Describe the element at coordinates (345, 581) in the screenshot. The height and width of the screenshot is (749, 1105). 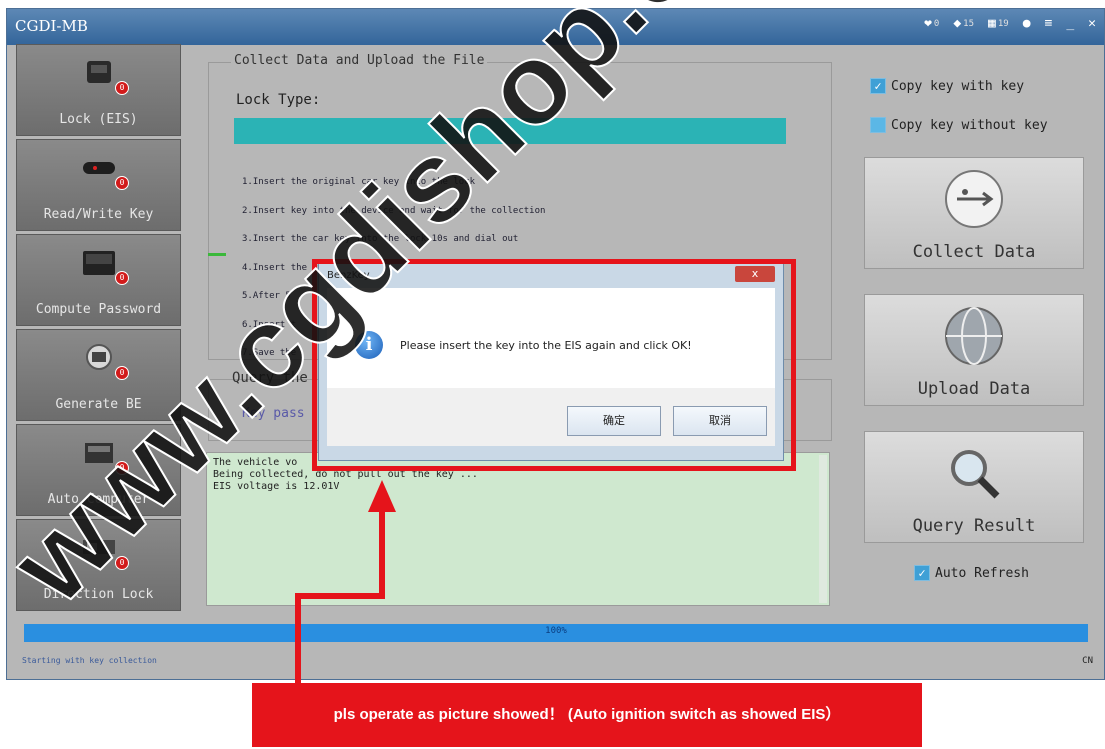
I see `pointer-arrow-icon` at that location.